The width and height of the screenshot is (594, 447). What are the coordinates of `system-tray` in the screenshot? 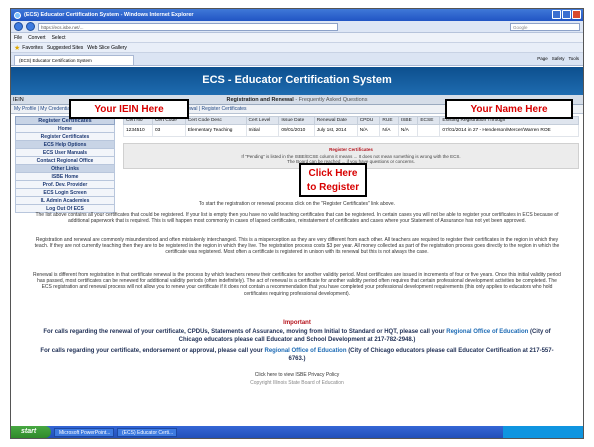 It's located at (543, 432).